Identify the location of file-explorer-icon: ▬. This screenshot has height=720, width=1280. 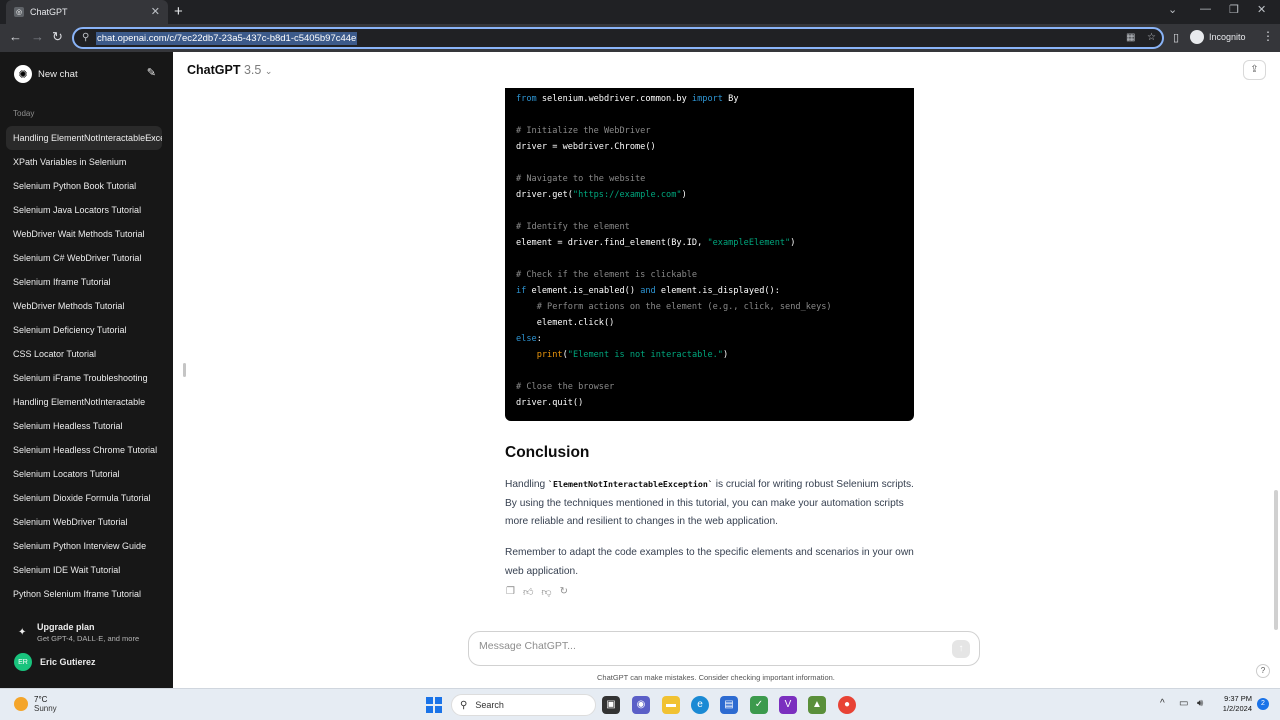
(671, 705).